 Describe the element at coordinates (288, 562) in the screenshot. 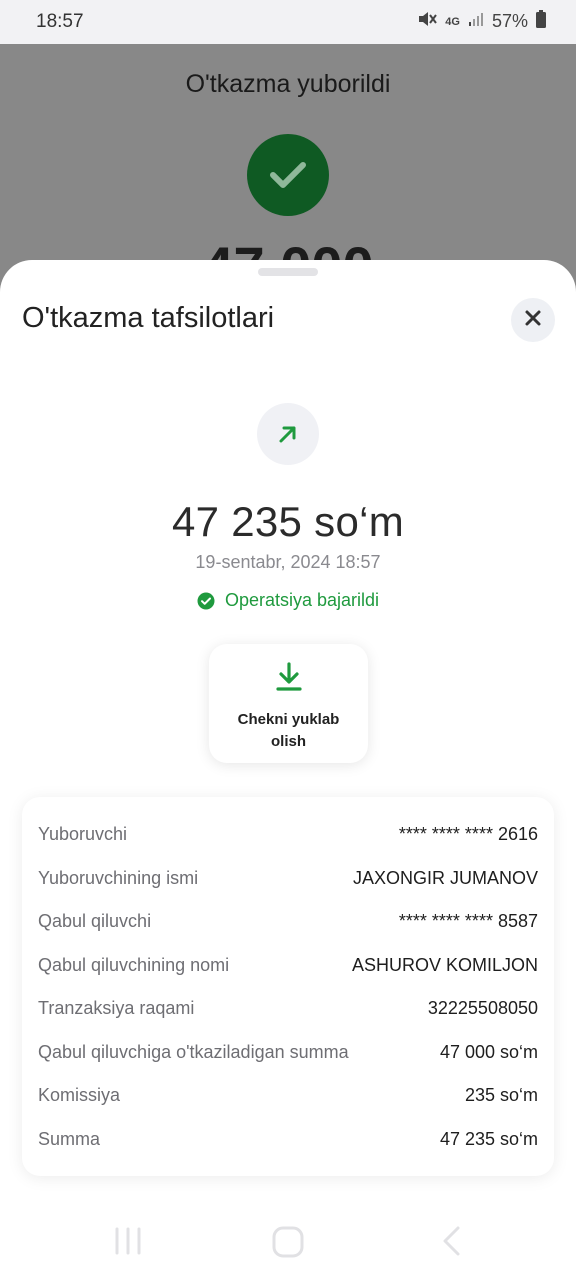

I see `transfer-date: 19-sentabr, 2024 18:57` at that location.